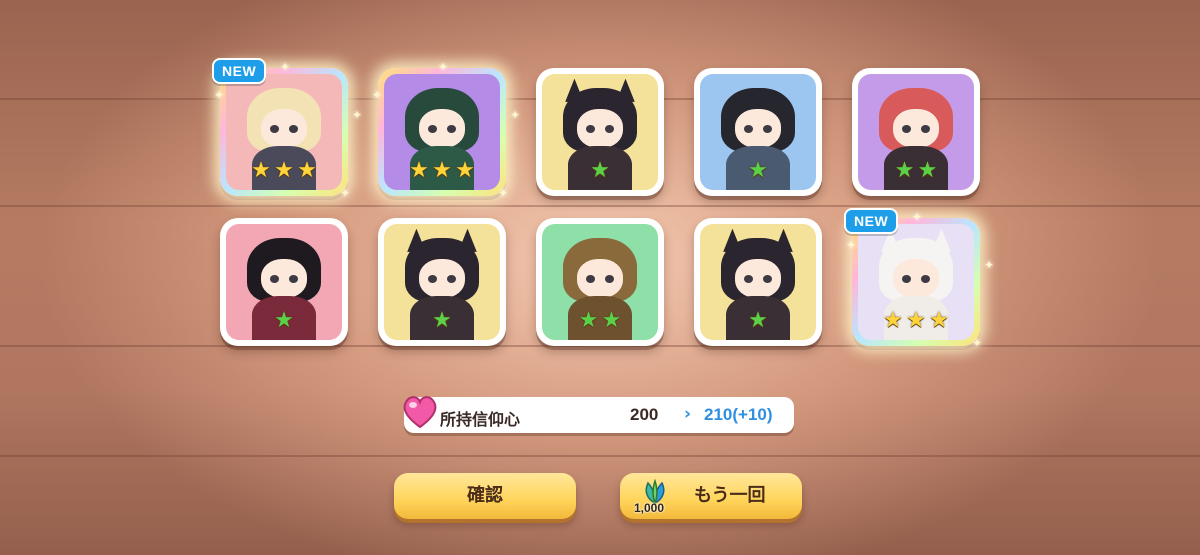  Describe the element at coordinates (730, 495) in the screenshot. I see `draw-again-label: もう一回` at that location.